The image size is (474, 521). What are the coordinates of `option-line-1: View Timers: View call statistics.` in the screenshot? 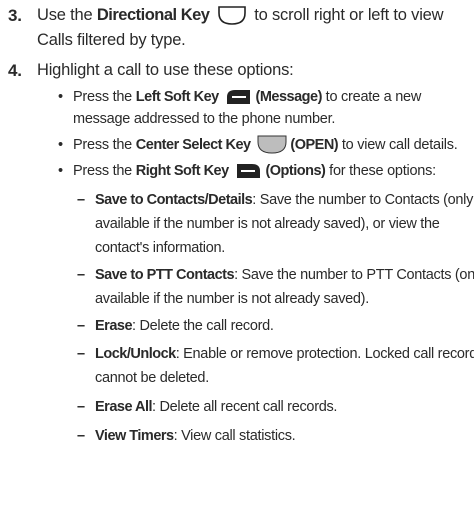 It's located at (195, 436).